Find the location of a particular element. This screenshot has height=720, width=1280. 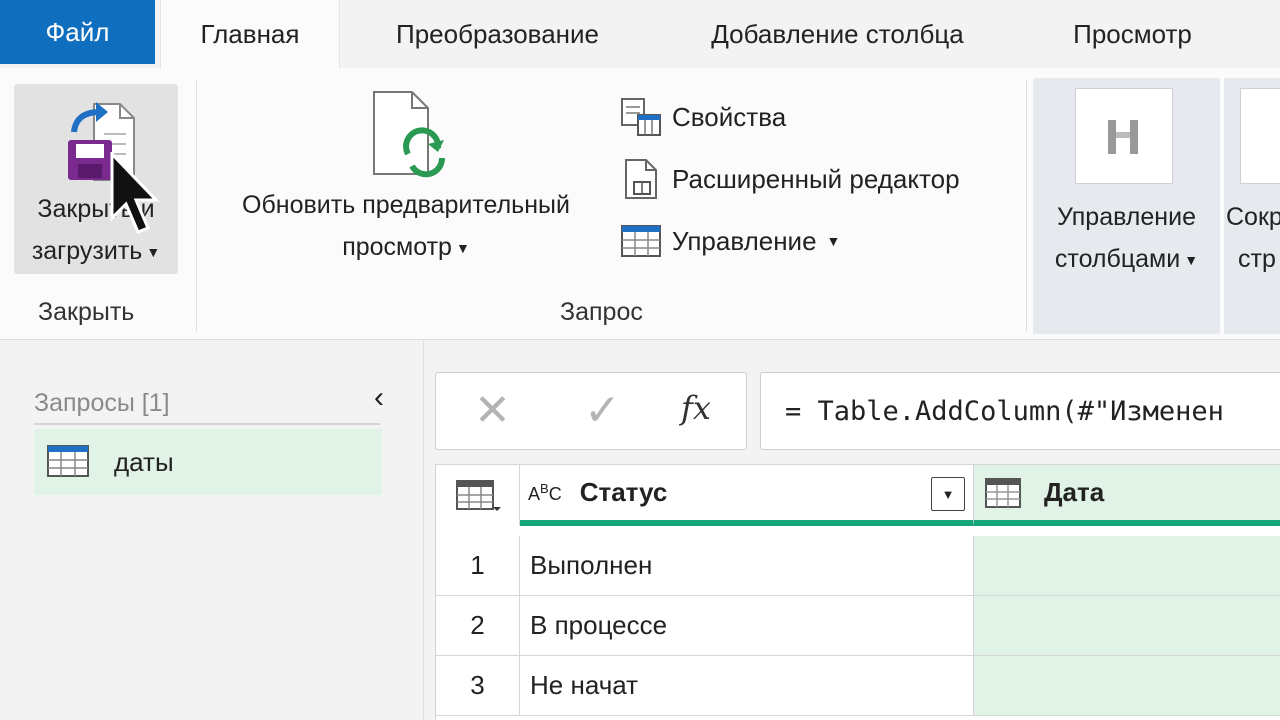

manage-button: Управление ▼ is located at coordinates (730, 241).